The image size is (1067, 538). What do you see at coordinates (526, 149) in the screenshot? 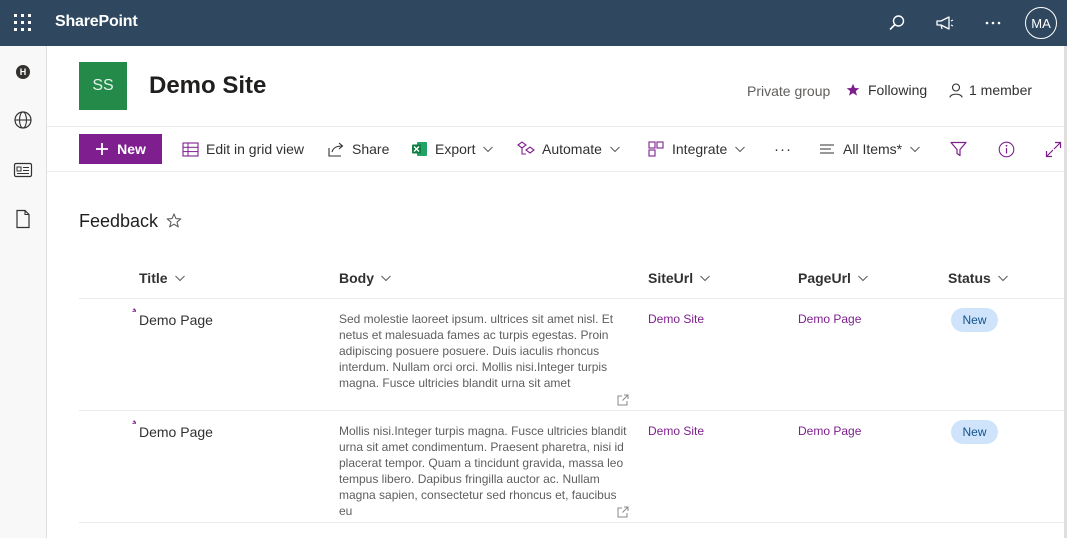
I see `automate-icon` at bounding box center [526, 149].